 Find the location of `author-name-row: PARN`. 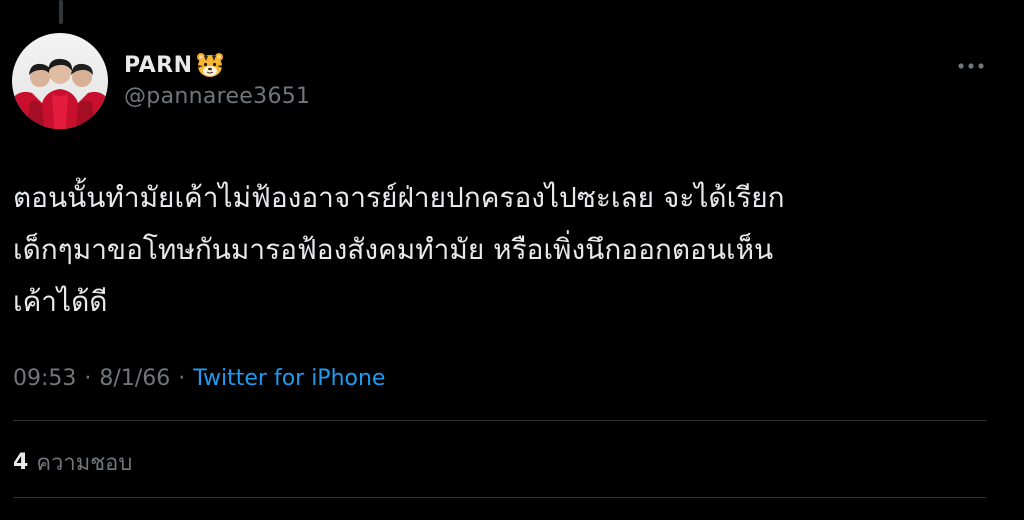

author-name-row: PARN is located at coordinates (174, 65).